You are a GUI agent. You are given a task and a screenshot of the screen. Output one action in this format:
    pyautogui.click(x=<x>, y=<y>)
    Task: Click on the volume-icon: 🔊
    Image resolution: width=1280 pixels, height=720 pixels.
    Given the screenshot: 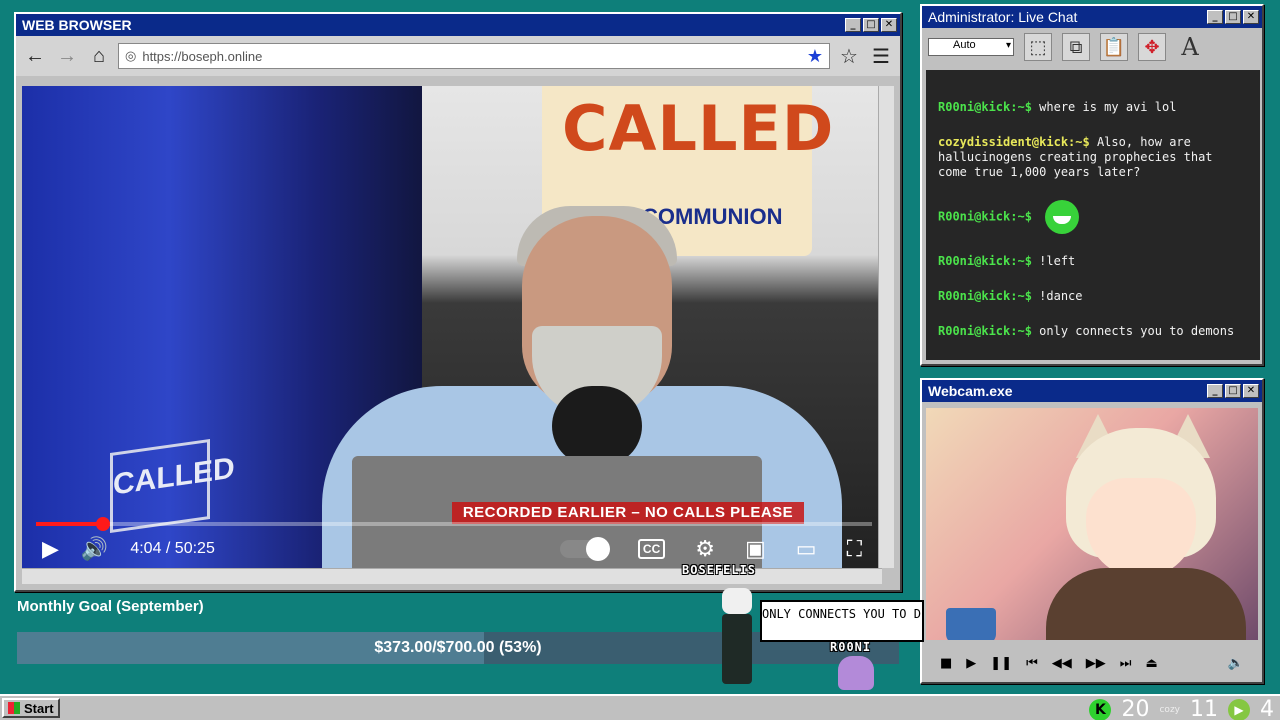 What is the action you would take?
    pyautogui.click(x=94, y=549)
    